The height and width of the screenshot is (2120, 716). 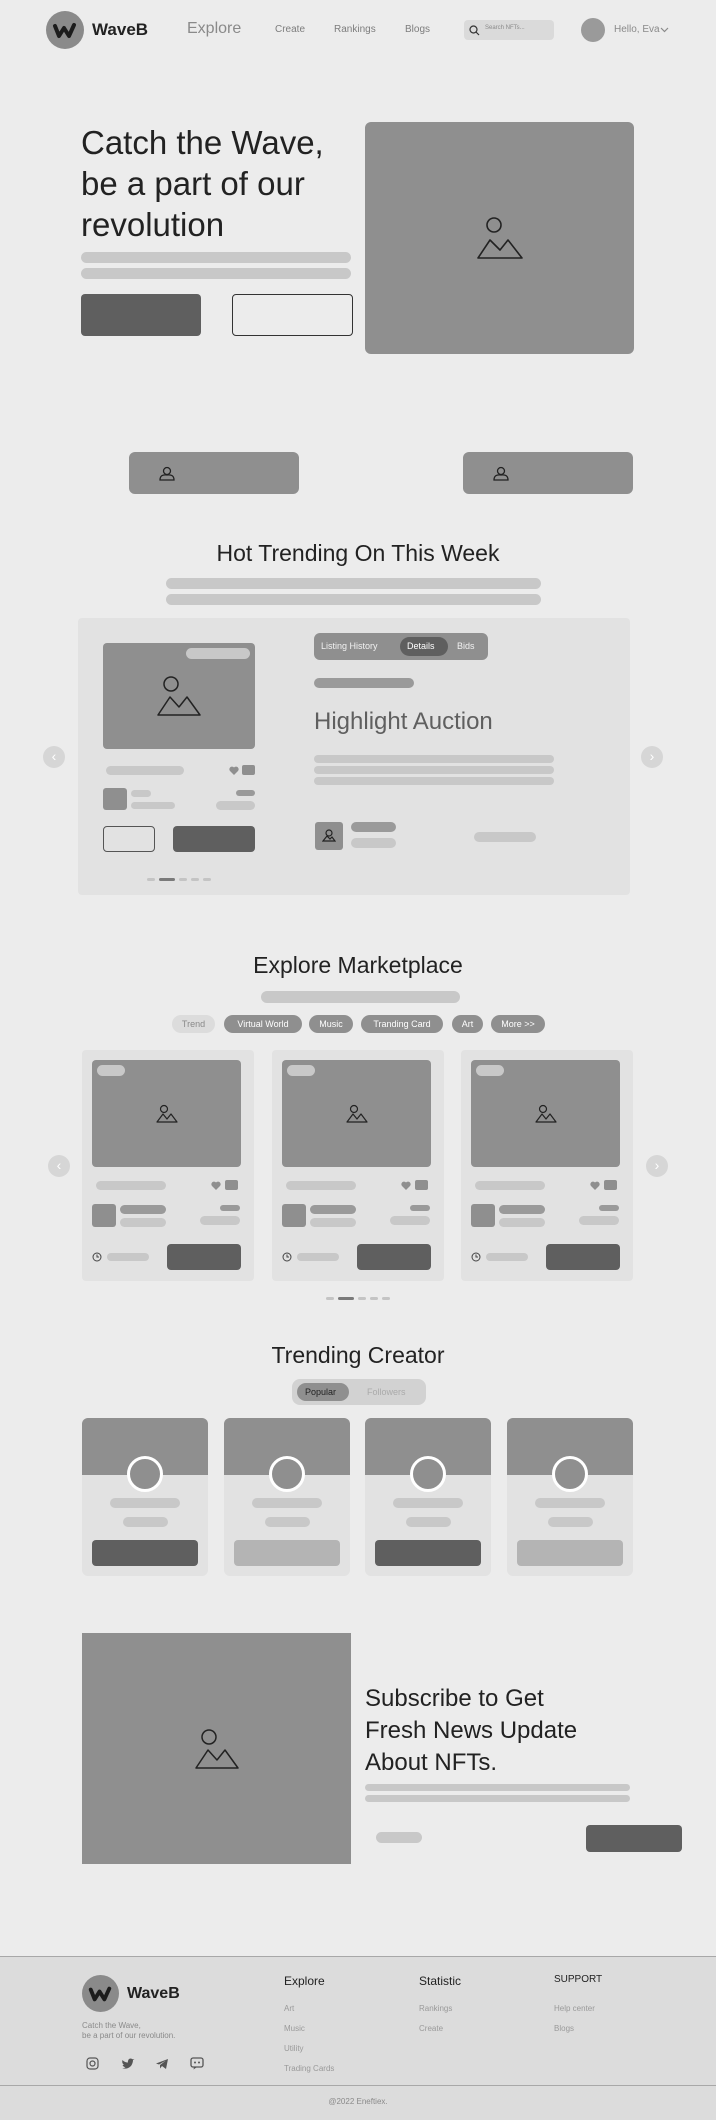 What do you see at coordinates (634, 1838) in the screenshot?
I see `subscribe-button` at bounding box center [634, 1838].